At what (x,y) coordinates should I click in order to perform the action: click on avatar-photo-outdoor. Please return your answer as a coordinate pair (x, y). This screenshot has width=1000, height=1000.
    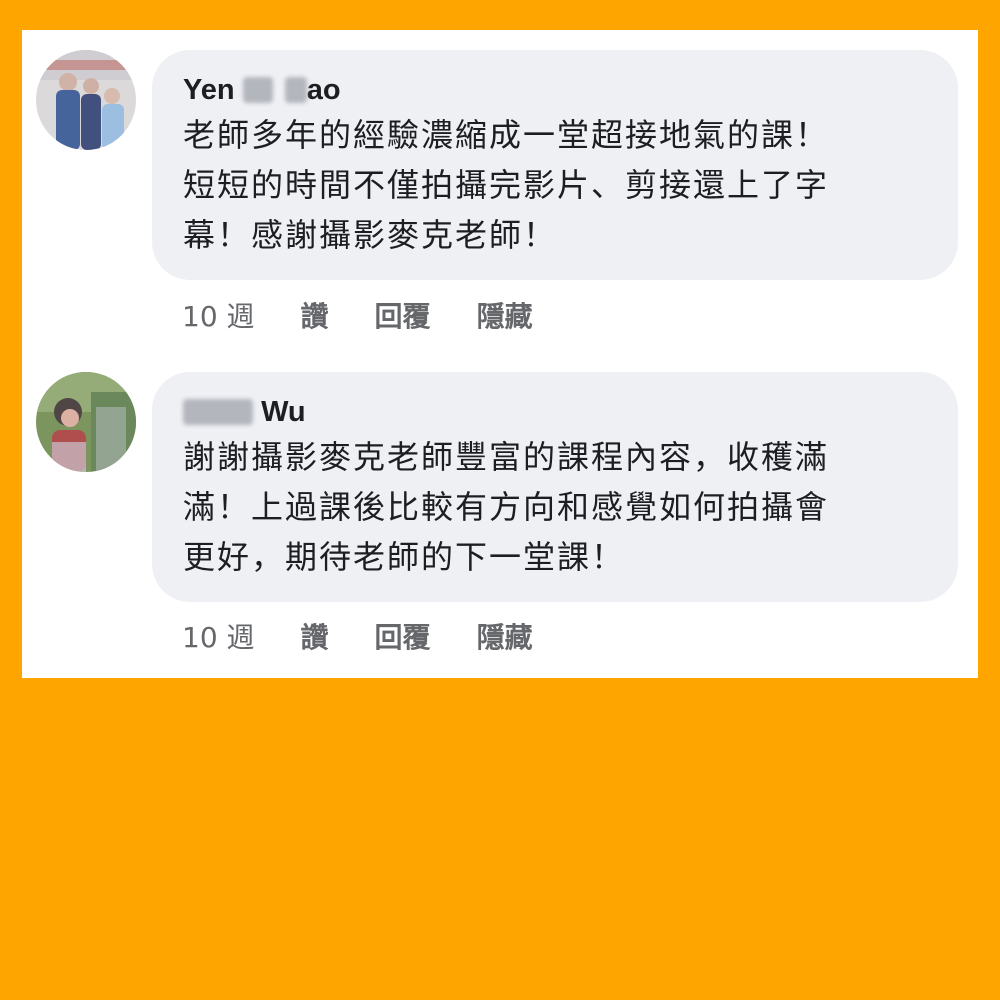
    Looking at the image, I should click on (86, 422).